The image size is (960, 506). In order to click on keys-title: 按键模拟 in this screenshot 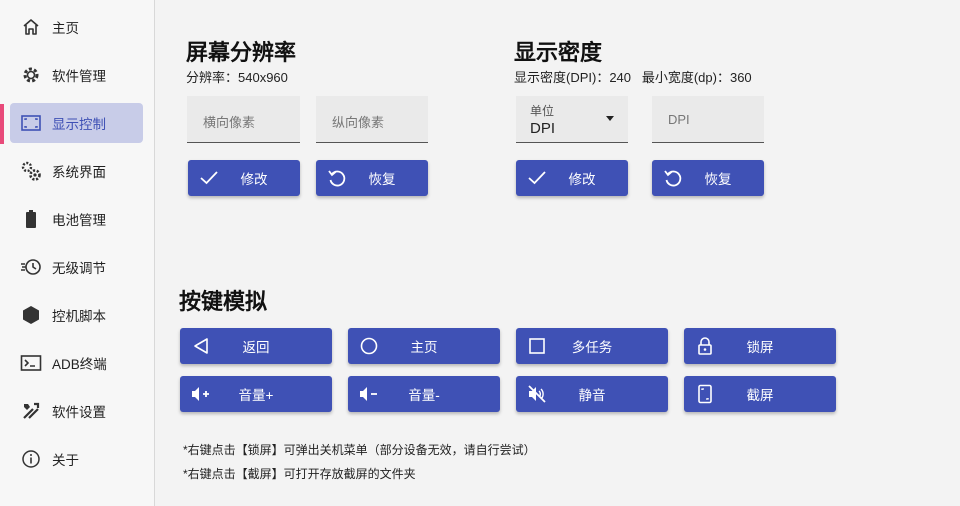, I will do `click(223, 301)`.